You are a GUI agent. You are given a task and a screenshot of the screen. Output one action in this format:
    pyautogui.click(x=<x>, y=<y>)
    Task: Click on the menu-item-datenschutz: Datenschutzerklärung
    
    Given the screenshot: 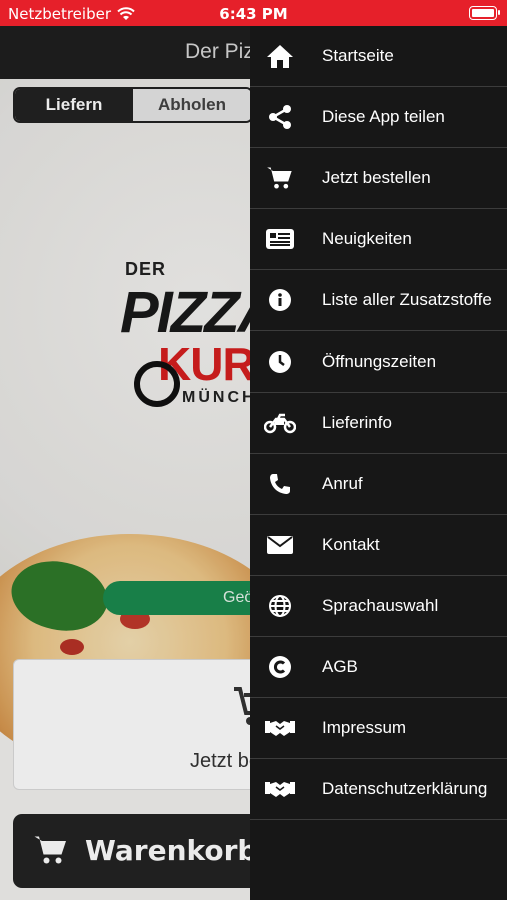 What is the action you would take?
    pyautogui.click(x=378, y=790)
    